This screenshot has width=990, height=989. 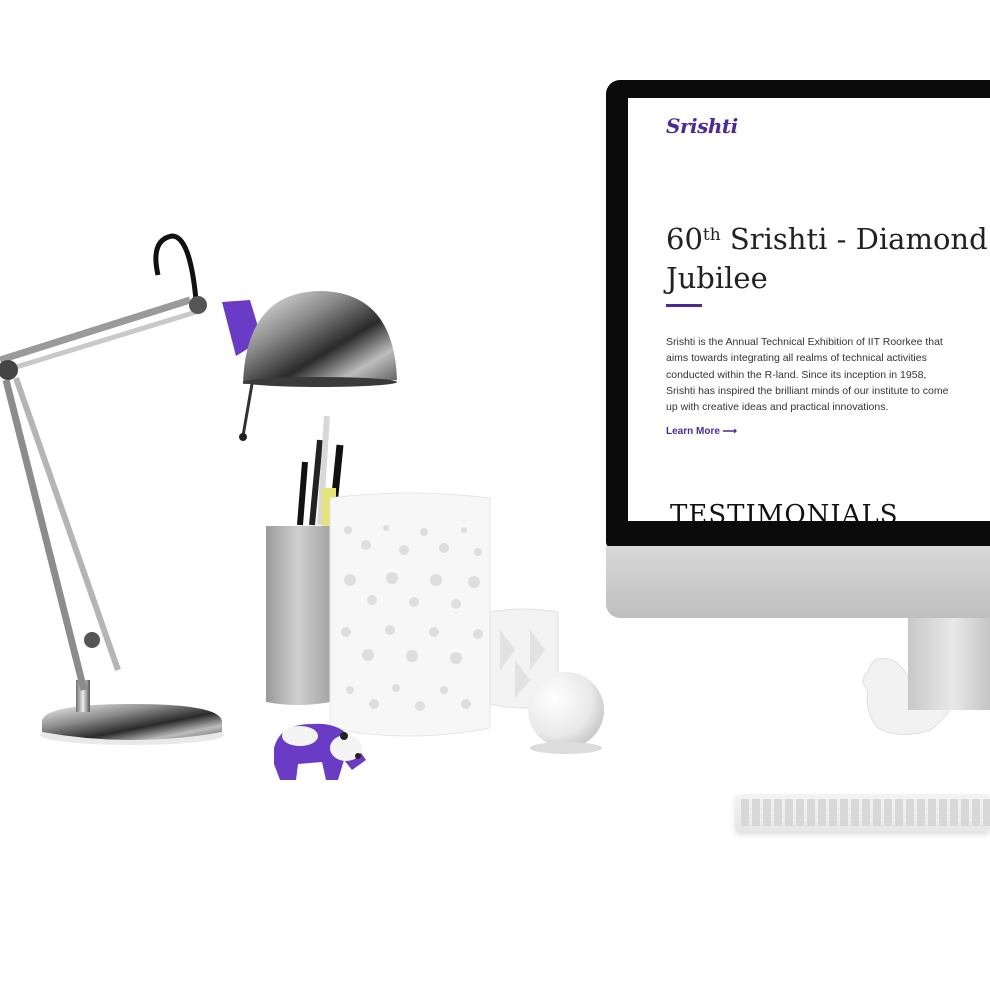 What do you see at coordinates (798, 582) in the screenshot?
I see `monitor-chin` at bounding box center [798, 582].